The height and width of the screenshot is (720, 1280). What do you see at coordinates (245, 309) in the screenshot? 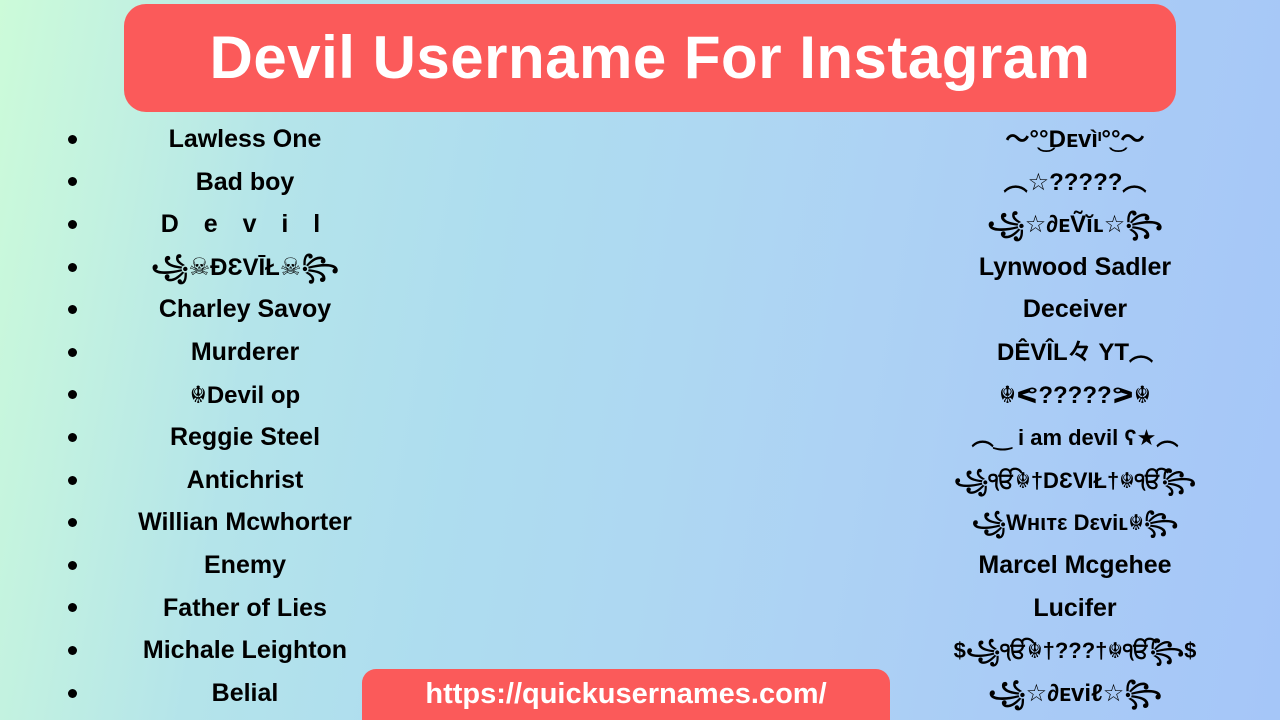
I see `username-text: Charley Savoy` at bounding box center [245, 309].